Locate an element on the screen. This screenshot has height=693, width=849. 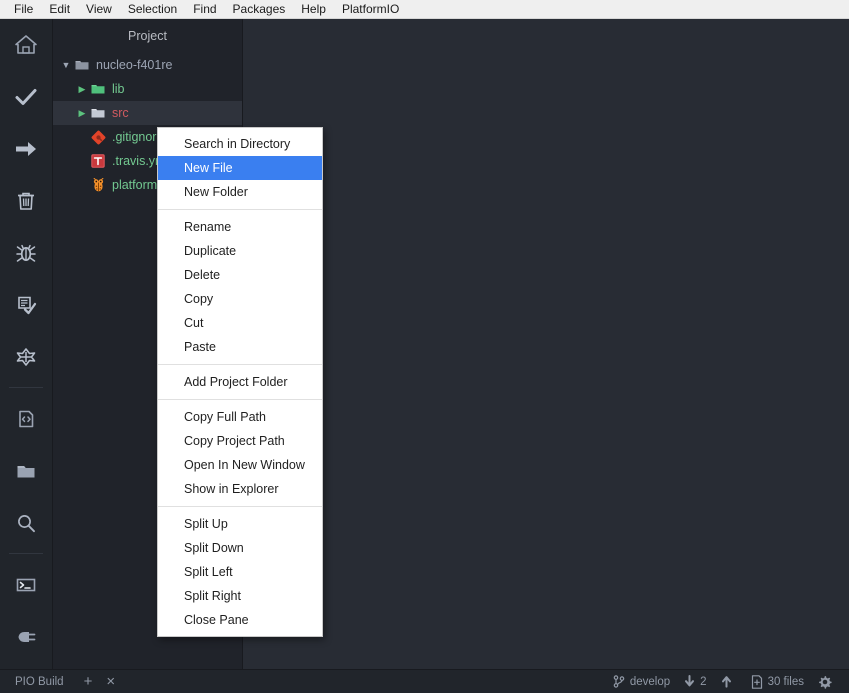
search-icon is located at coordinates (26, 523).